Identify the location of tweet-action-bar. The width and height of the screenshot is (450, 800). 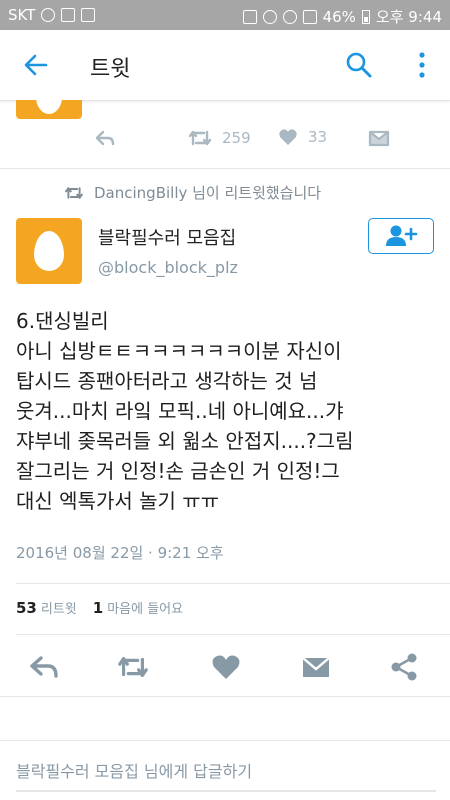
(225, 667).